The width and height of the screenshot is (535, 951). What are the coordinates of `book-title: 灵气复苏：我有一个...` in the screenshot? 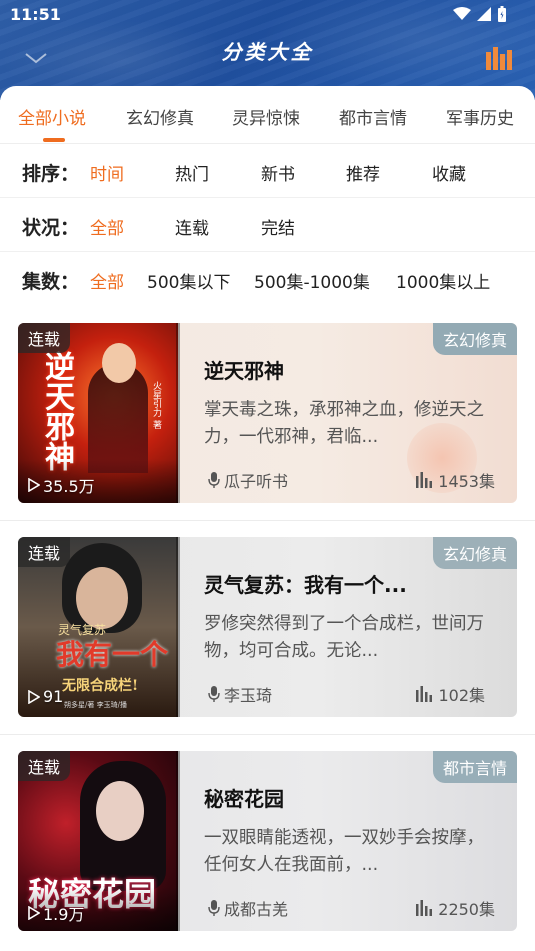 It's located at (305, 585).